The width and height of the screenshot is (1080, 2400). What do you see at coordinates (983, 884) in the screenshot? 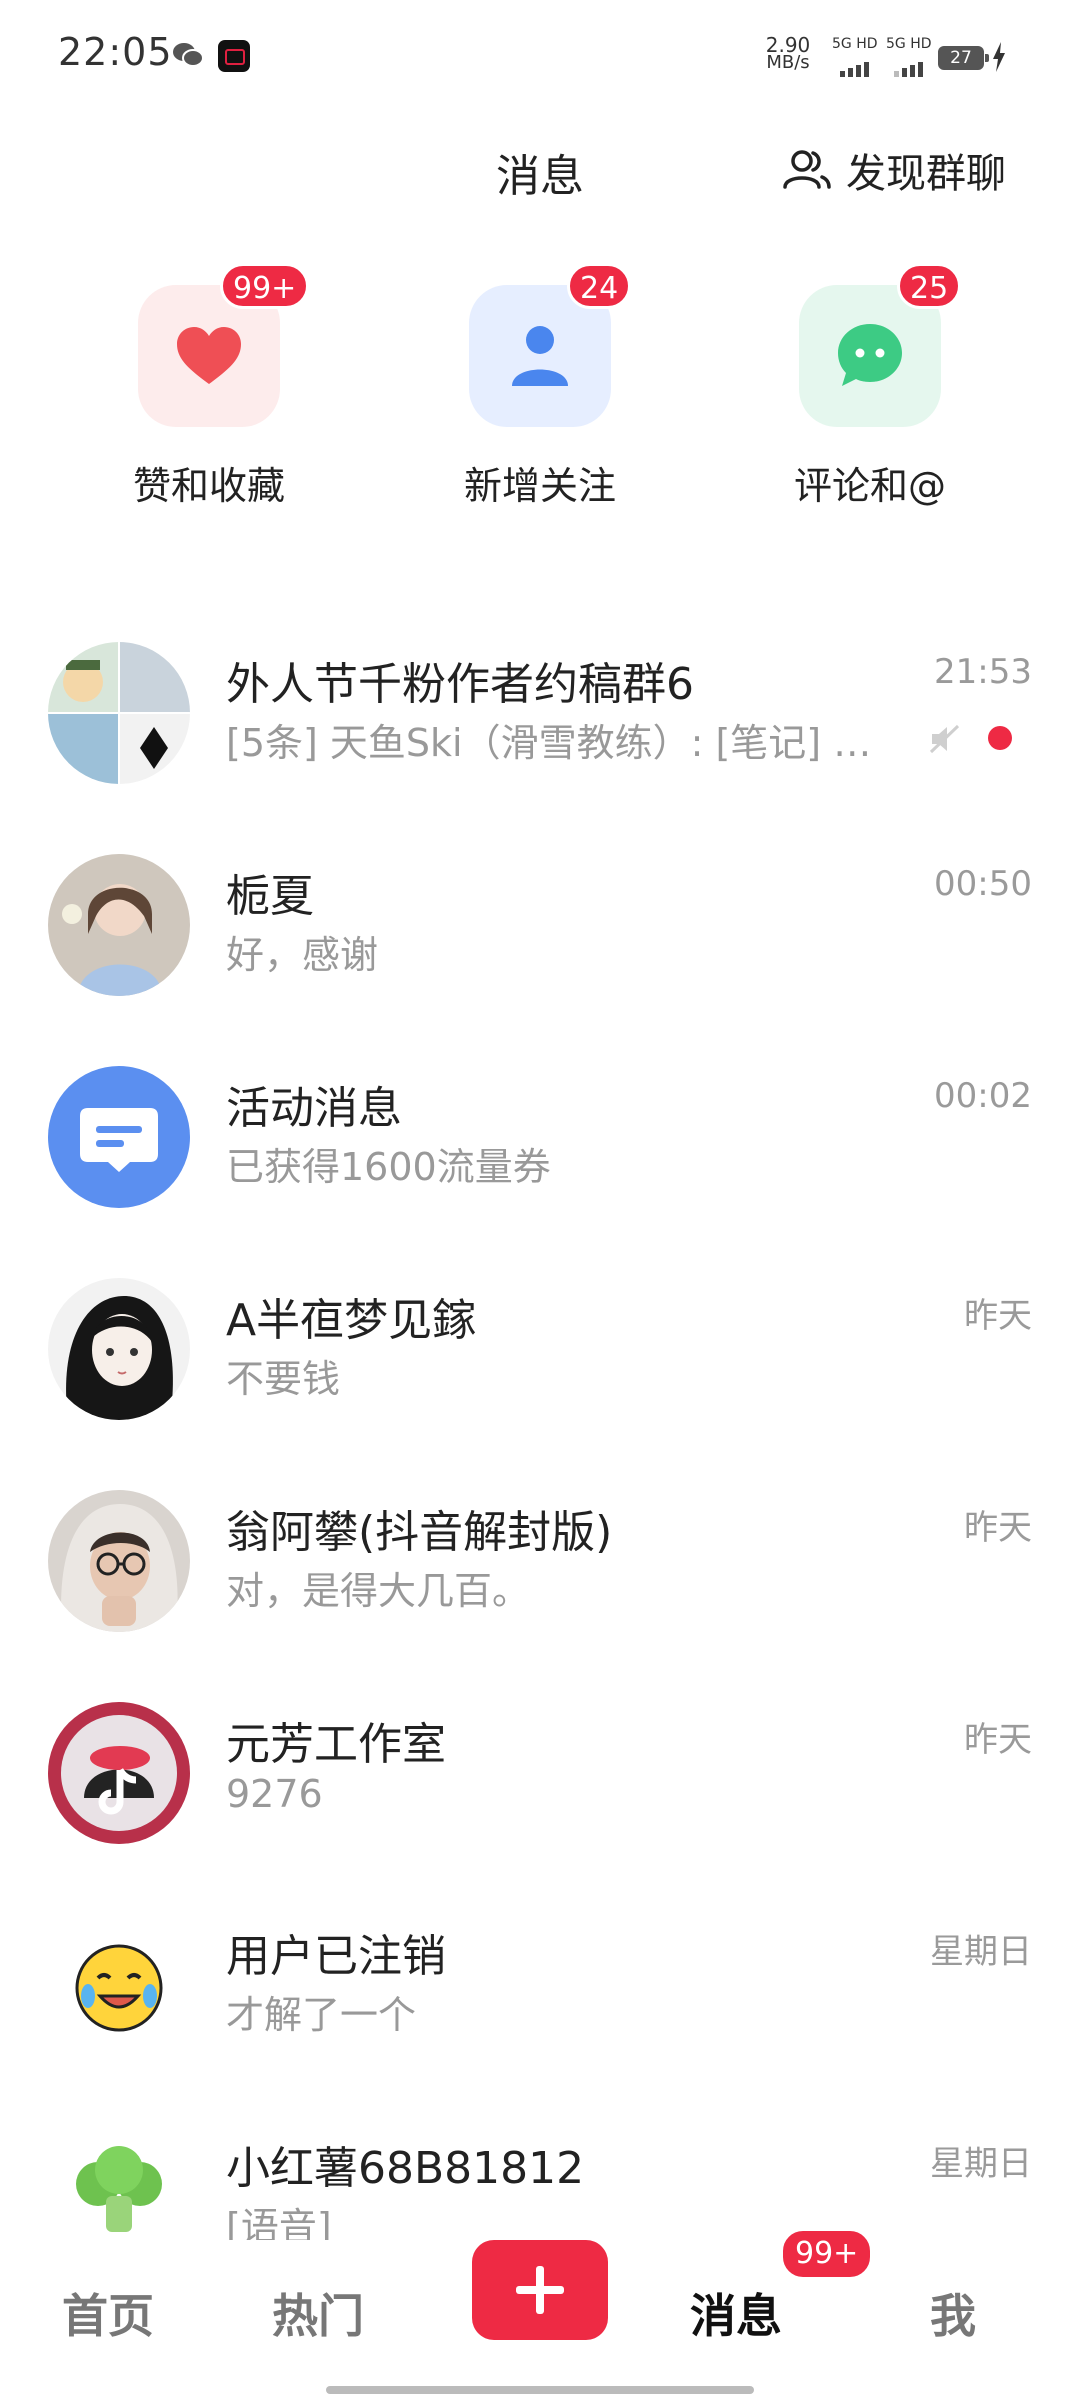
I see `conversation-time: 00:50` at bounding box center [983, 884].